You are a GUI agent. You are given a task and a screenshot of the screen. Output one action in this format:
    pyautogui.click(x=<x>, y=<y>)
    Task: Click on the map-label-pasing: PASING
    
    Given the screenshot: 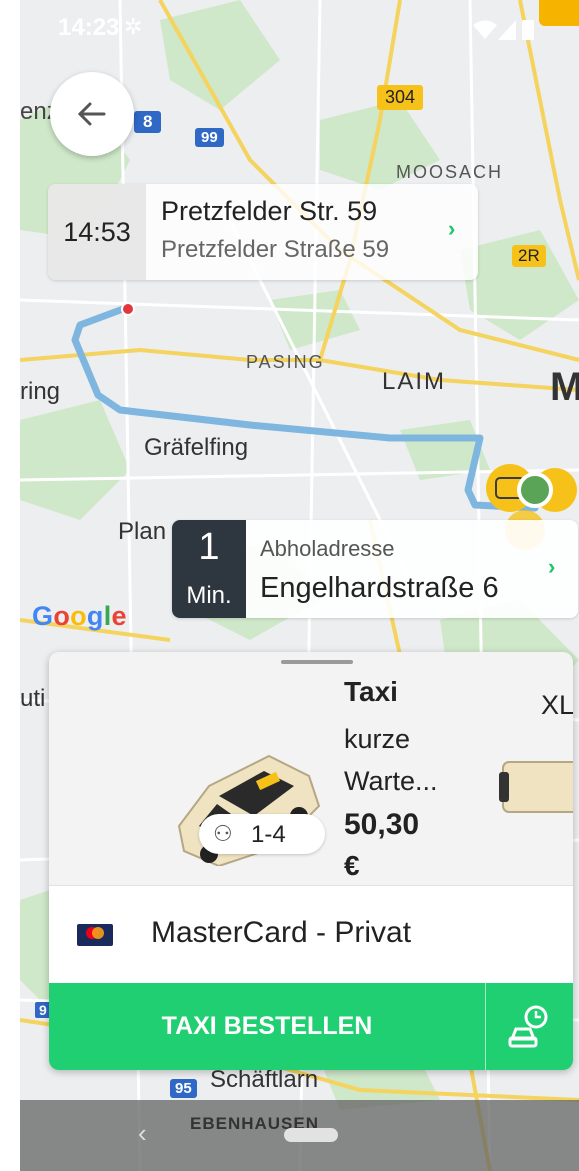 What is the action you would take?
    pyautogui.click(x=285, y=362)
    